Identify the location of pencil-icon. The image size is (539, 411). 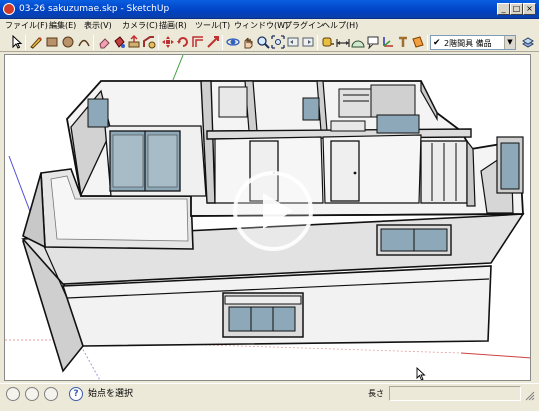
(36, 42).